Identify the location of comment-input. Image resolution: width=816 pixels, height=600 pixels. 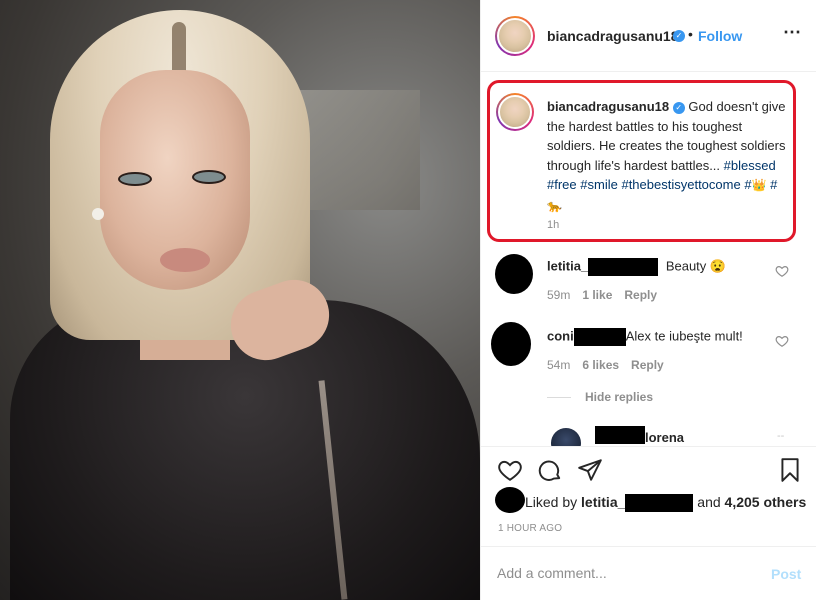
(622, 573).